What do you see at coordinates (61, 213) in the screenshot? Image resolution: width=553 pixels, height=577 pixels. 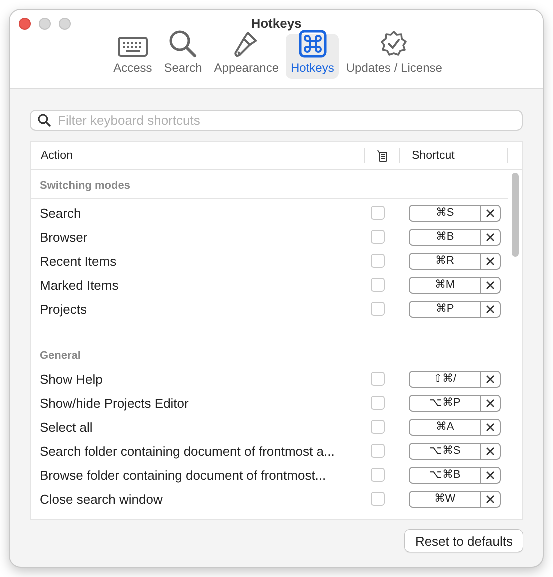 I see `action-label: Search` at bounding box center [61, 213].